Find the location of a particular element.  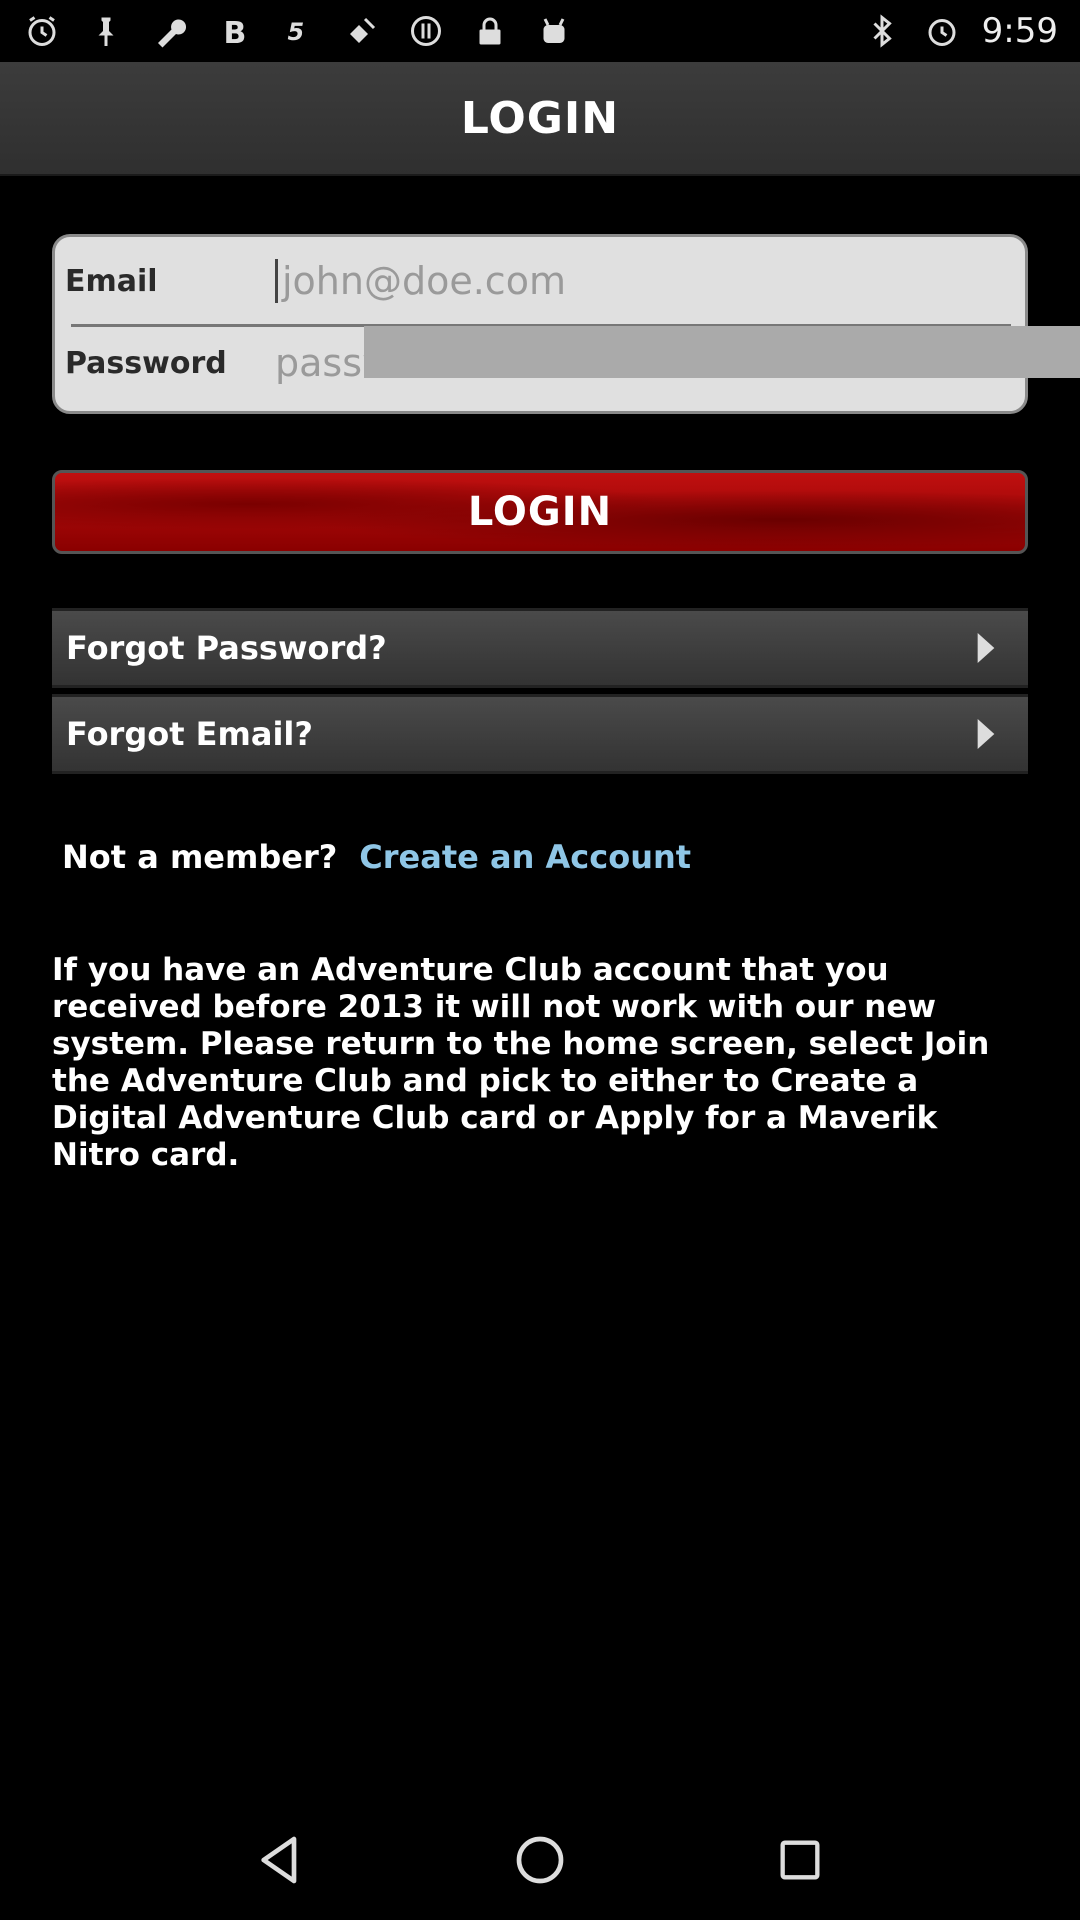

forgot-email-button: Forgot Email? is located at coordinates (540, 734).